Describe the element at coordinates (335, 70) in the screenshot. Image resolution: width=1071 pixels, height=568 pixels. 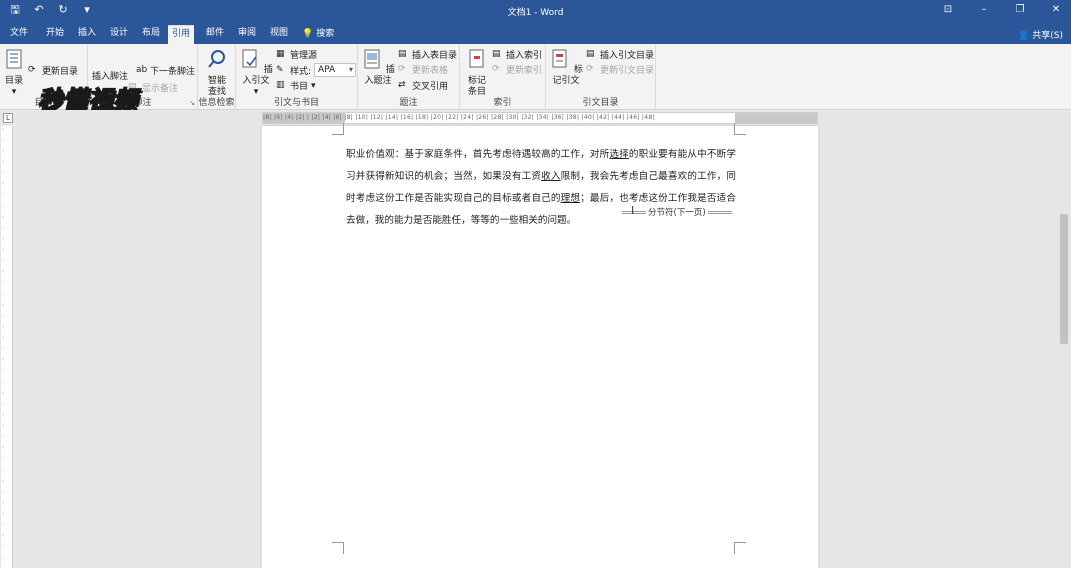
I see `style-dropdown: APA` at that location.